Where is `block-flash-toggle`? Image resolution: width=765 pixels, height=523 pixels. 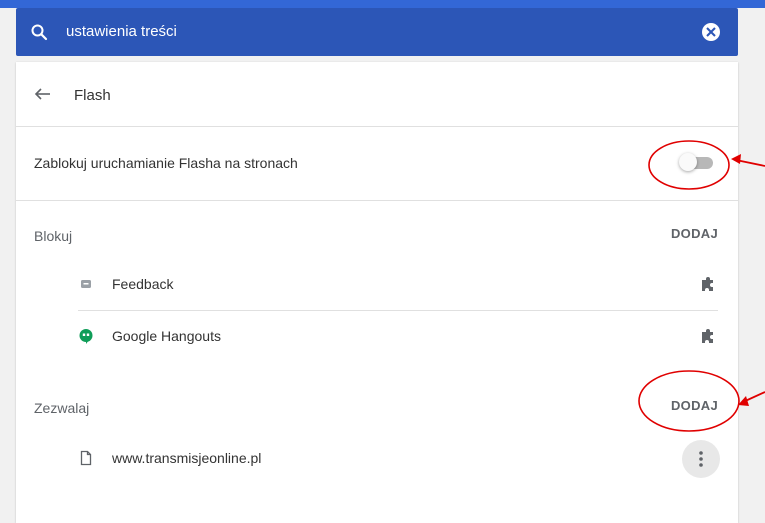 block-flash-toggle is located at coordinates (697, 162).